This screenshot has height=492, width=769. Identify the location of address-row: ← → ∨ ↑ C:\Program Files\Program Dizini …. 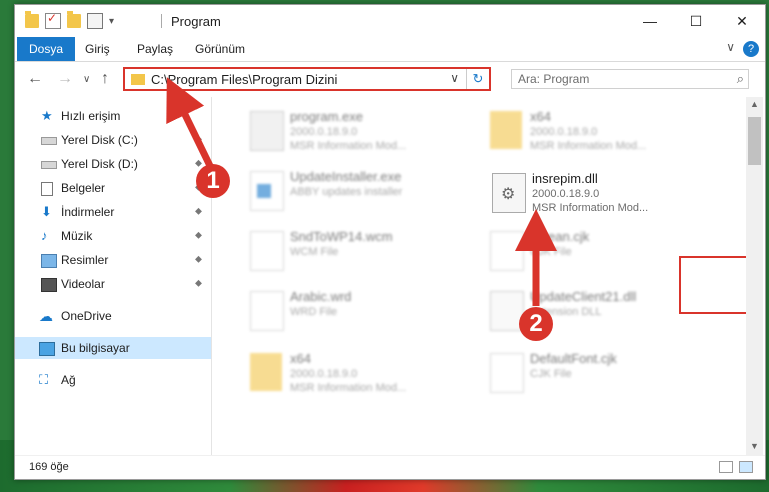
(390, 79).